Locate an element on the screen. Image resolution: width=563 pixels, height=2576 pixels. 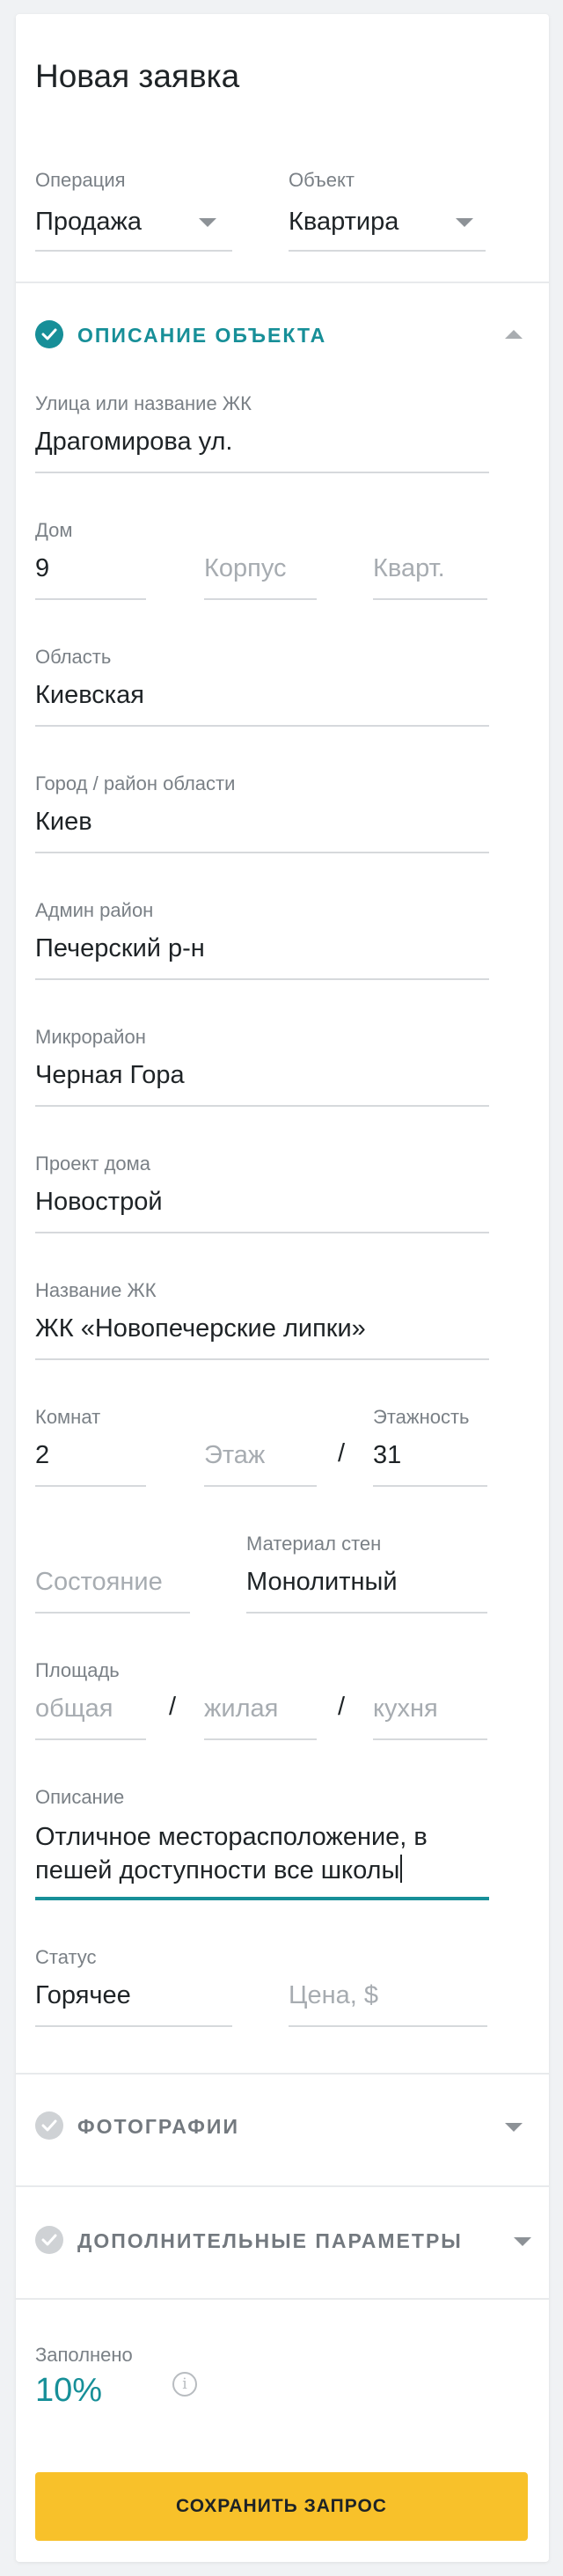
apartment-underline is located at coordinates (430, 599).